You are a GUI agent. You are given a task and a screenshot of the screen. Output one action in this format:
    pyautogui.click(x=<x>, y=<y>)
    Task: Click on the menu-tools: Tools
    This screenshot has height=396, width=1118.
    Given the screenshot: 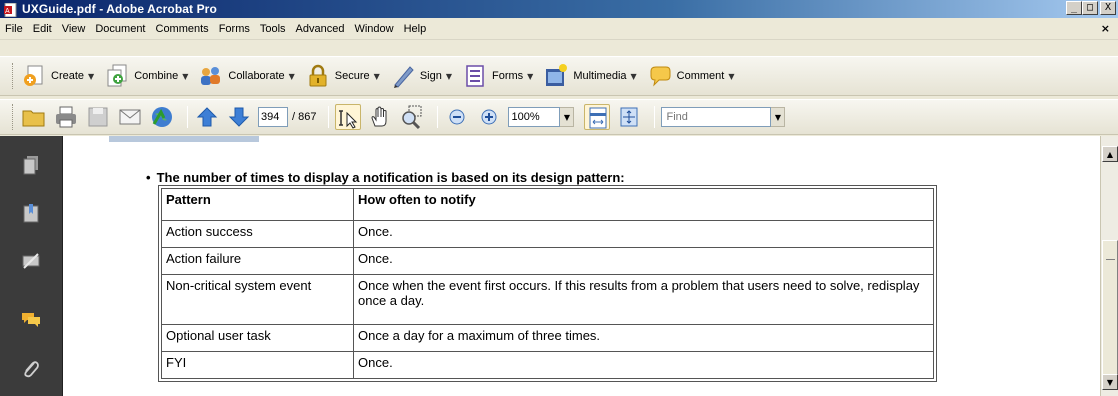 What is the action you would take?
    pyautogui.click(x=273, y=29)
    